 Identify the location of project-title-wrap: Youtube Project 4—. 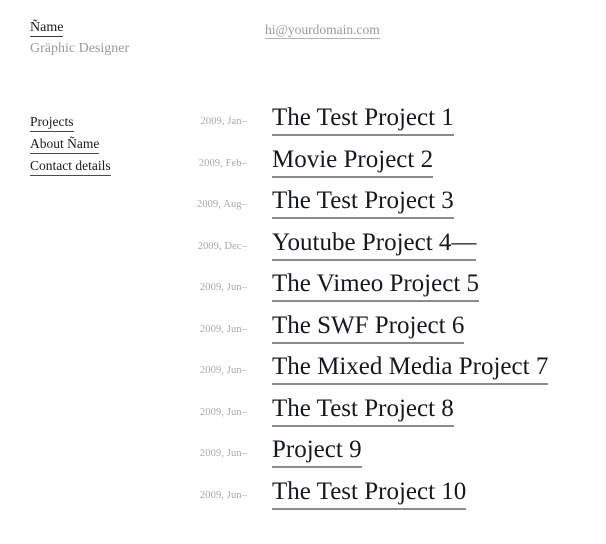
(374, 244).